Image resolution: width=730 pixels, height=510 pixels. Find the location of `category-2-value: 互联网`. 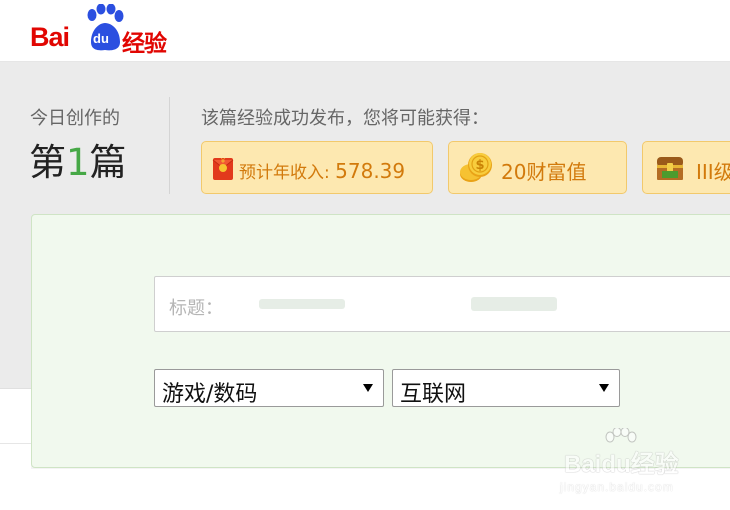

category-2-value: 互联网 is located at coordinates (433, 394).